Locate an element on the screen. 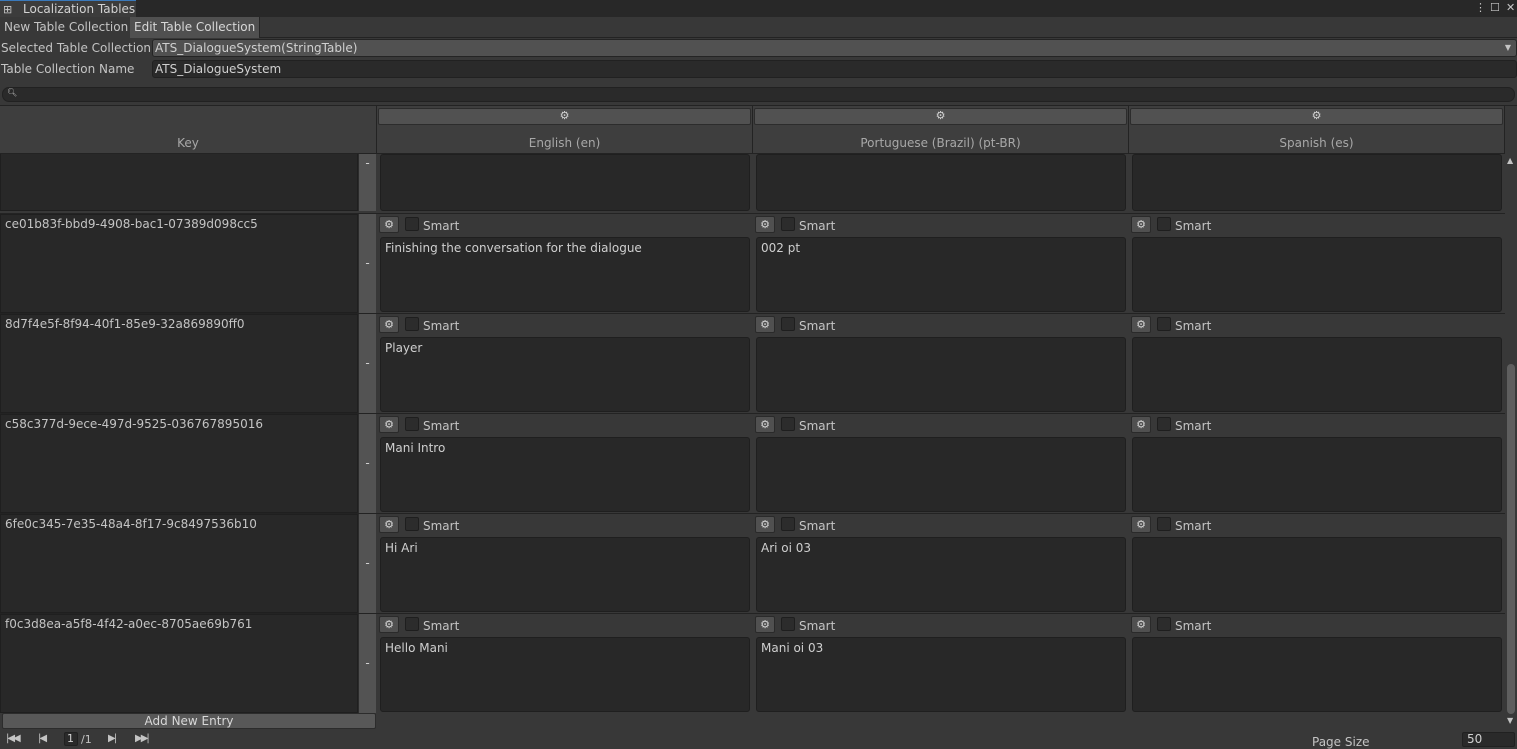 The height and width of the screenshot is (749, 1517). translation-textarea: Ari oi 03 is located at coordinates (941, 574).